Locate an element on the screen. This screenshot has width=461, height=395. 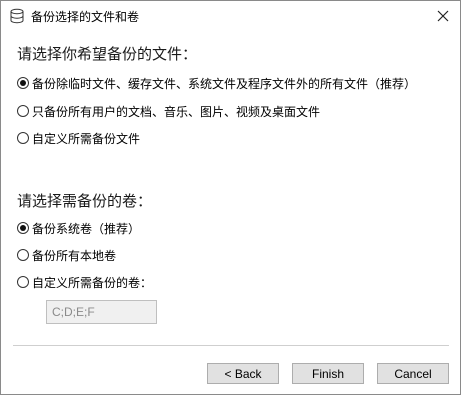
divider is located at coordinates (231, 345).